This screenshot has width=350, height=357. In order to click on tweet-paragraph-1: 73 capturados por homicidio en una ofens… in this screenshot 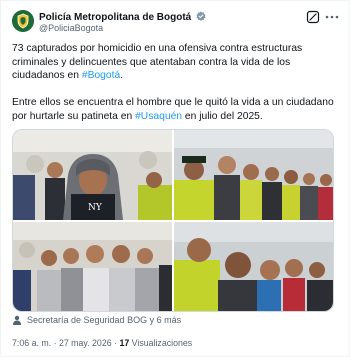, I will do `click(177, 62)`.